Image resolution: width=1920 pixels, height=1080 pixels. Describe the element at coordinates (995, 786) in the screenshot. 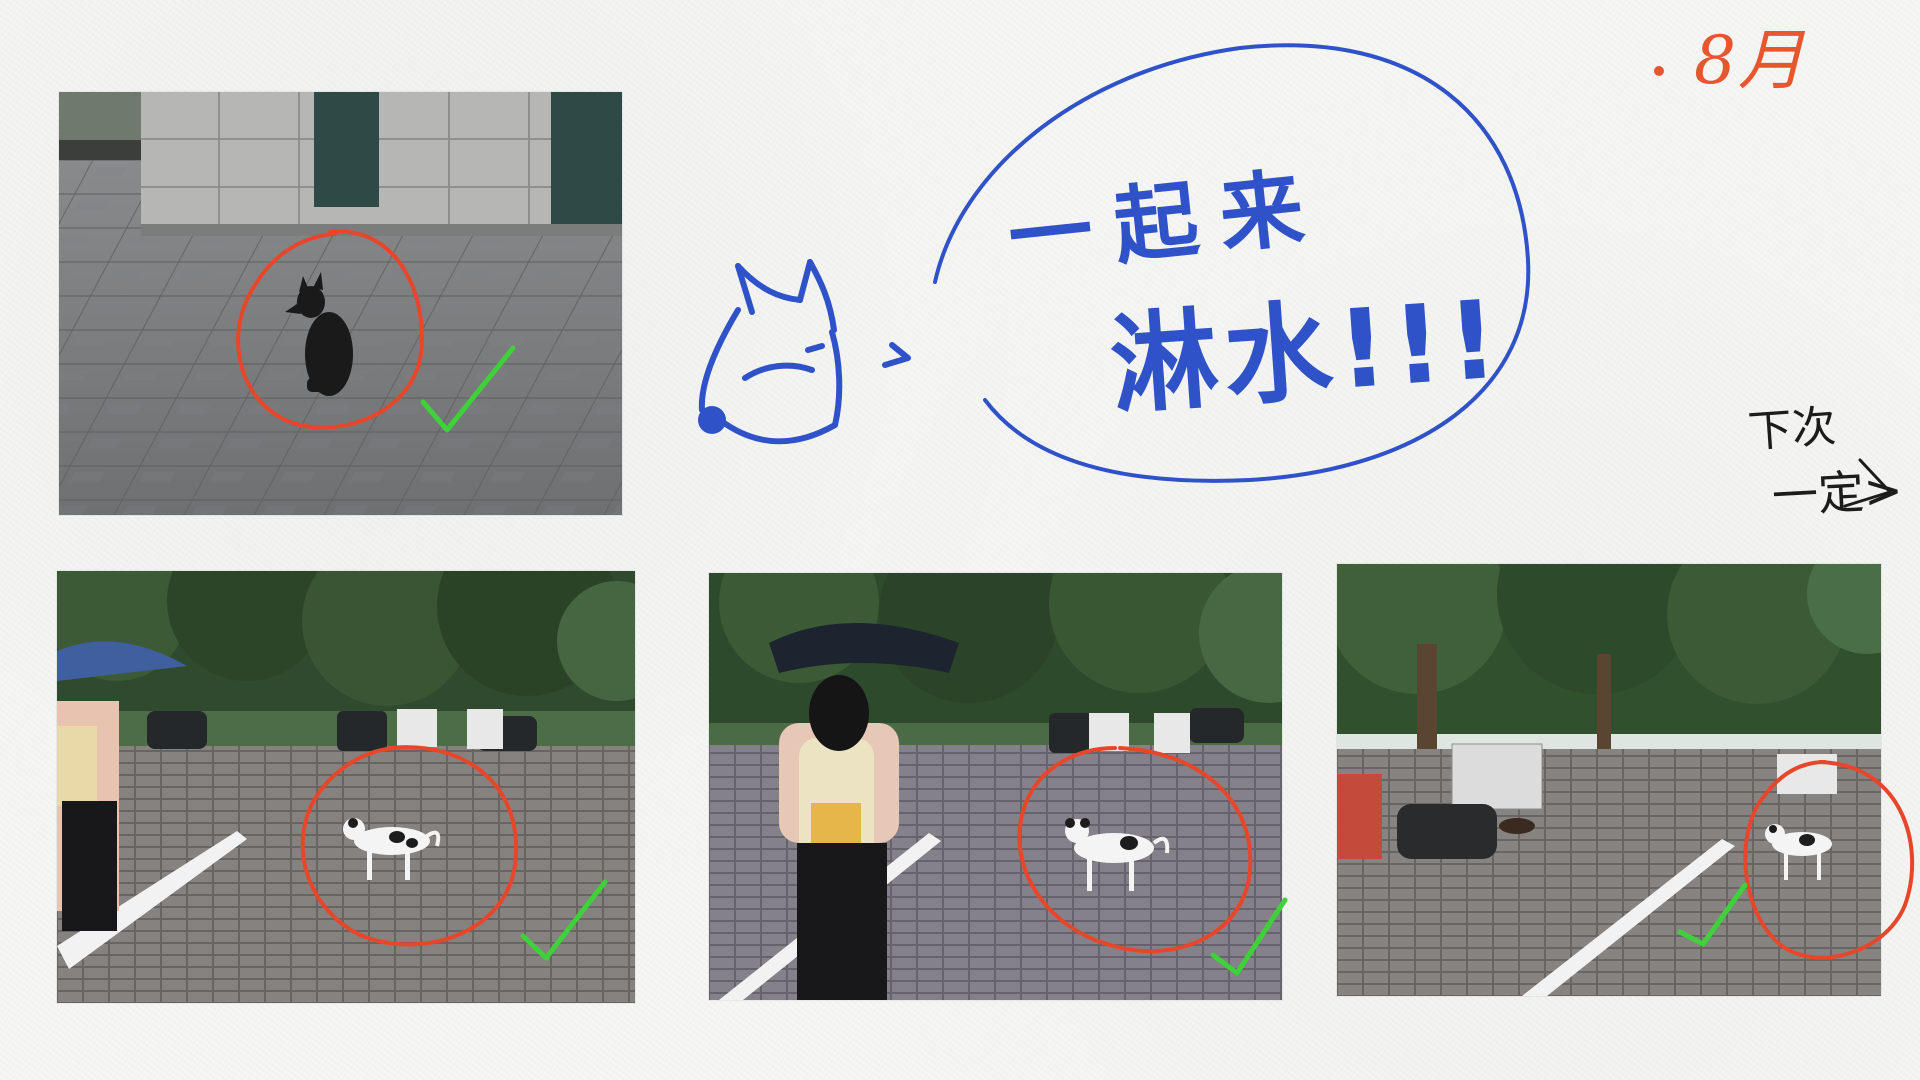

I see `photo-dog-facing-camera` at that location.